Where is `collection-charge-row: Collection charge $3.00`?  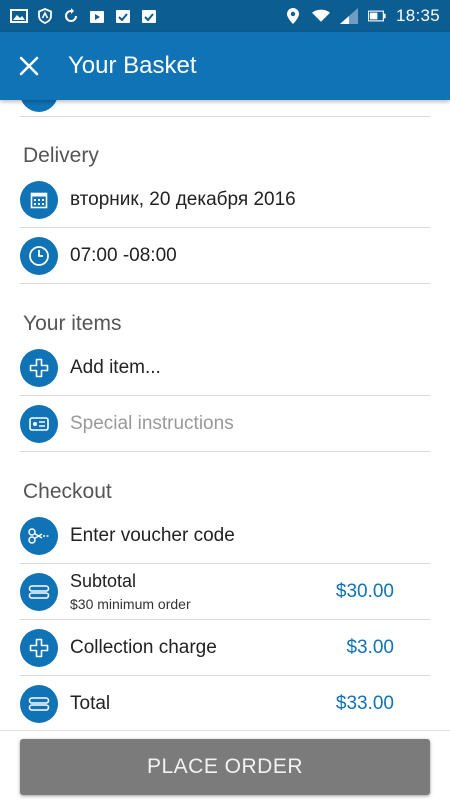
collection-charge-row: Collection charge $3.00 is located at coordinates (225, 648).